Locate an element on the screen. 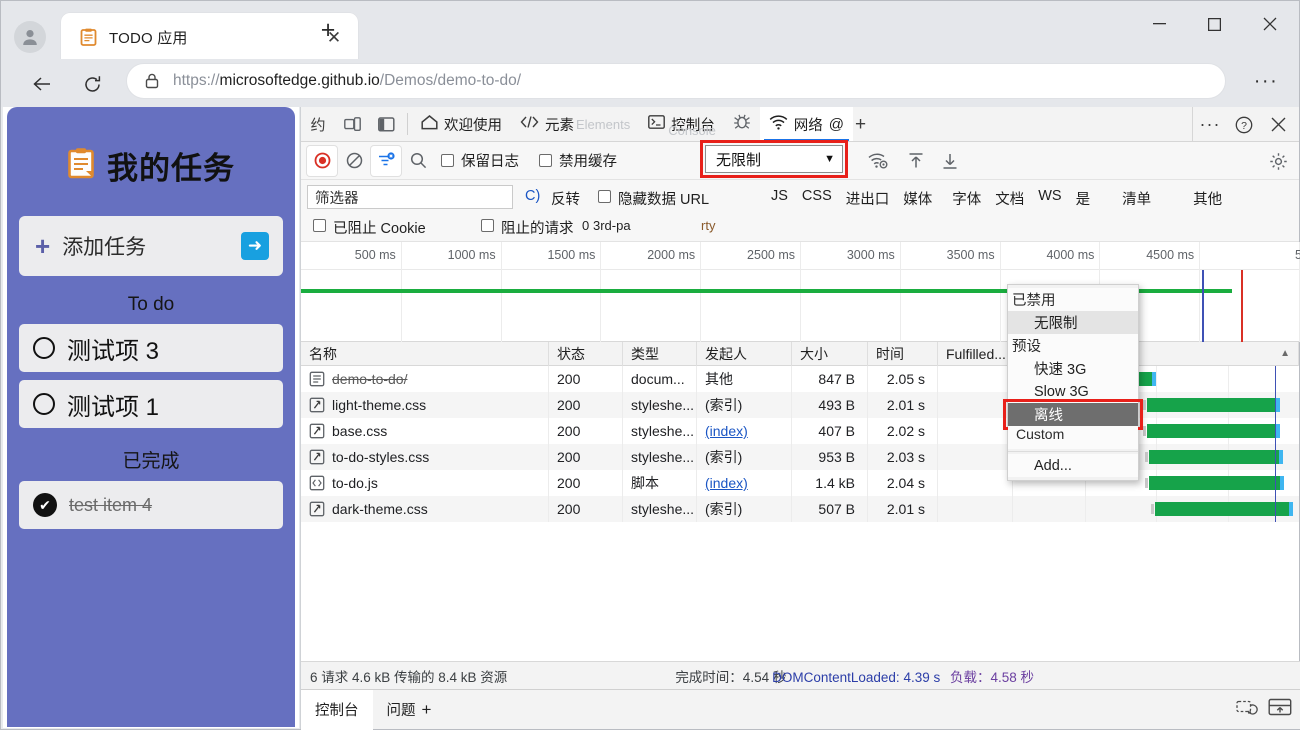 The height and width of the screenshot is (730, 1300). menu-item-slow-3g: Slow 3G is located at coordinates (1073, 391).